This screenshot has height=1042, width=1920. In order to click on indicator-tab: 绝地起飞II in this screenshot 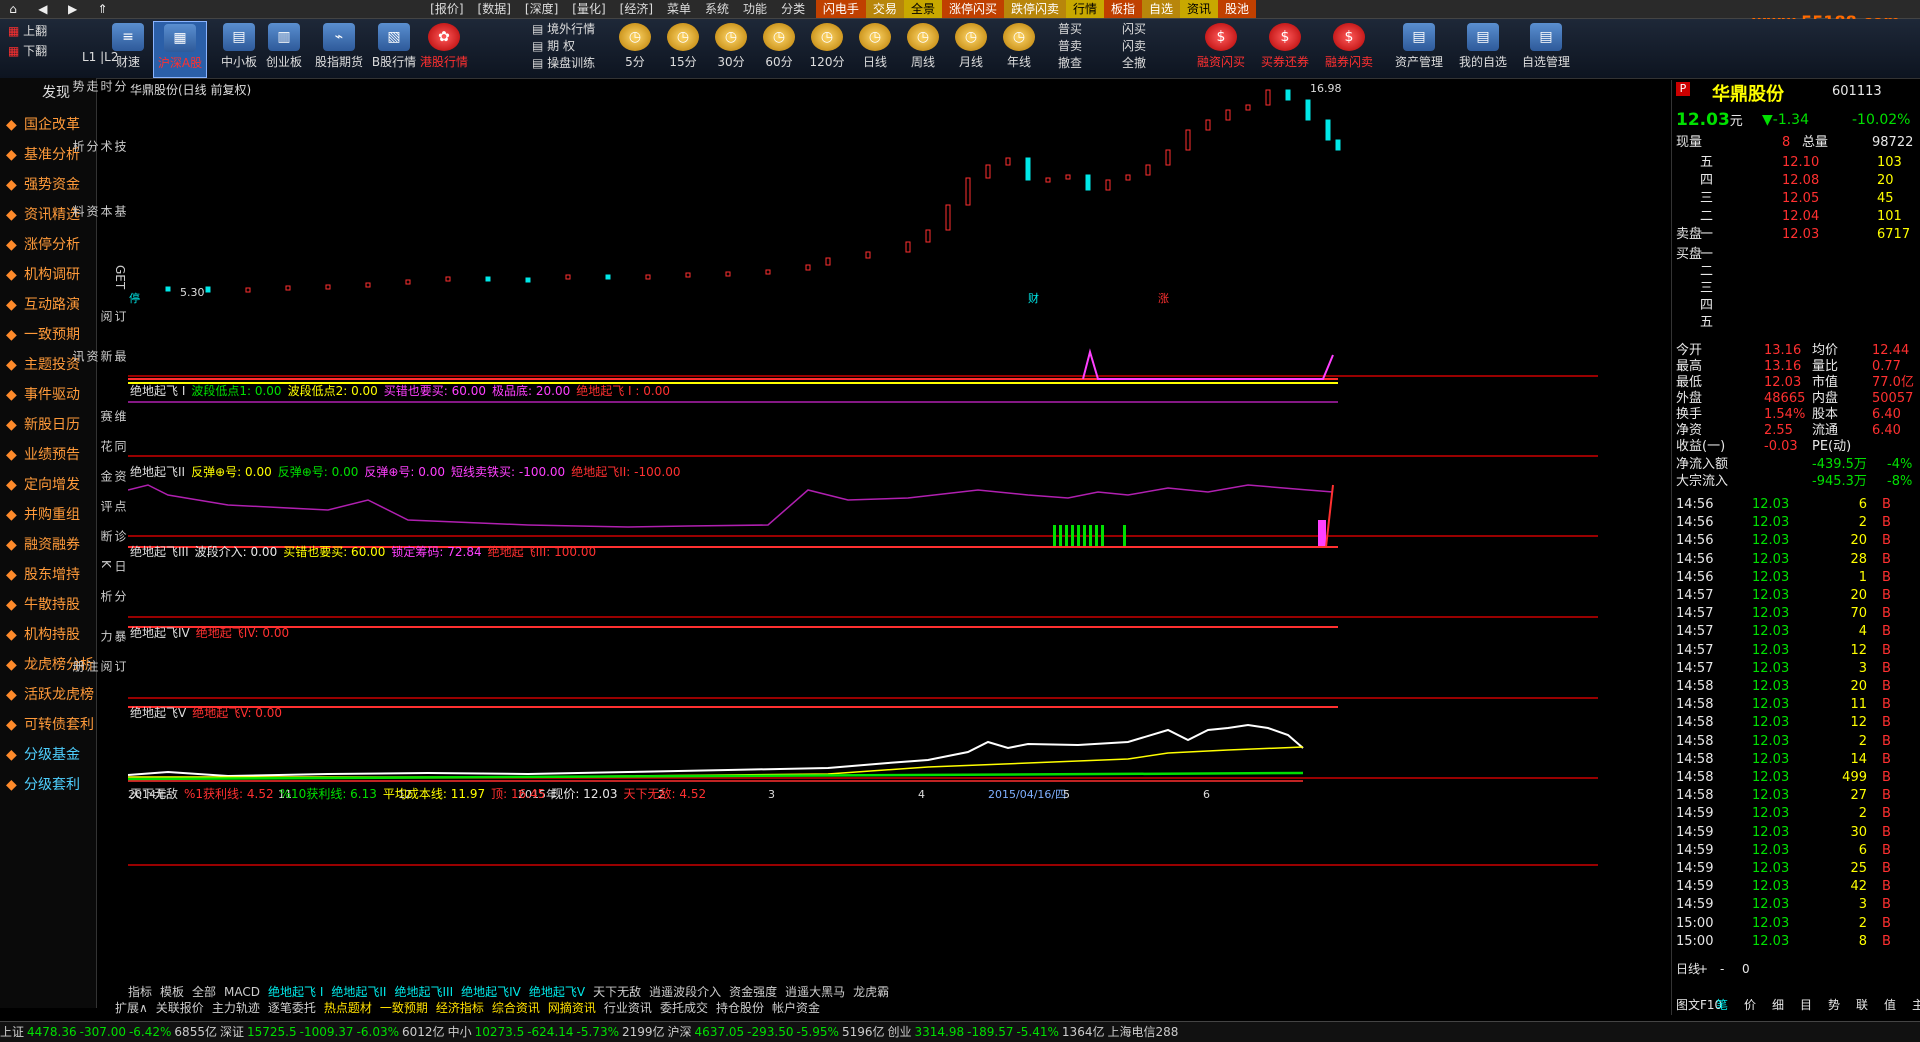, I will do `click(358, 992)`.